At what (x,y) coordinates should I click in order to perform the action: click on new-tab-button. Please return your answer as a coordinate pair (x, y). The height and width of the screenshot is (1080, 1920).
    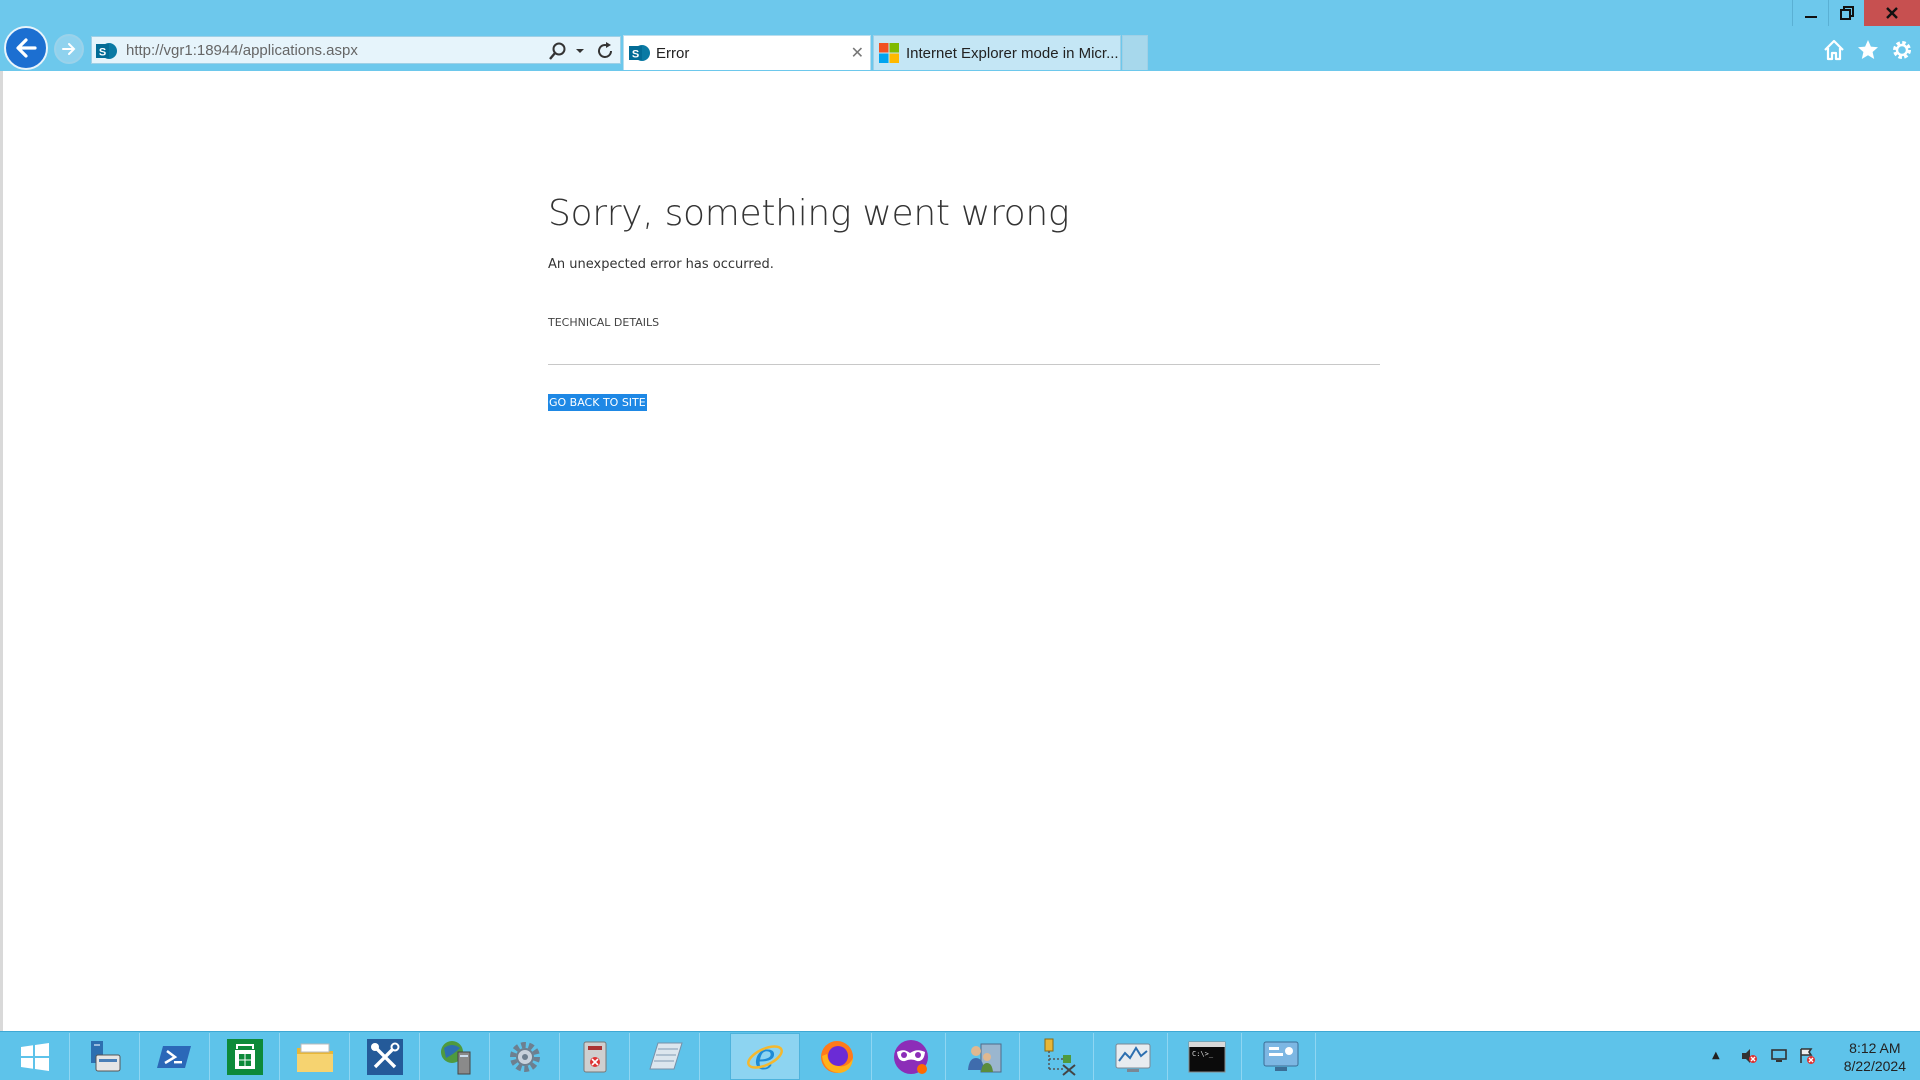
    Looking at the image, I should click on (1135, 52).